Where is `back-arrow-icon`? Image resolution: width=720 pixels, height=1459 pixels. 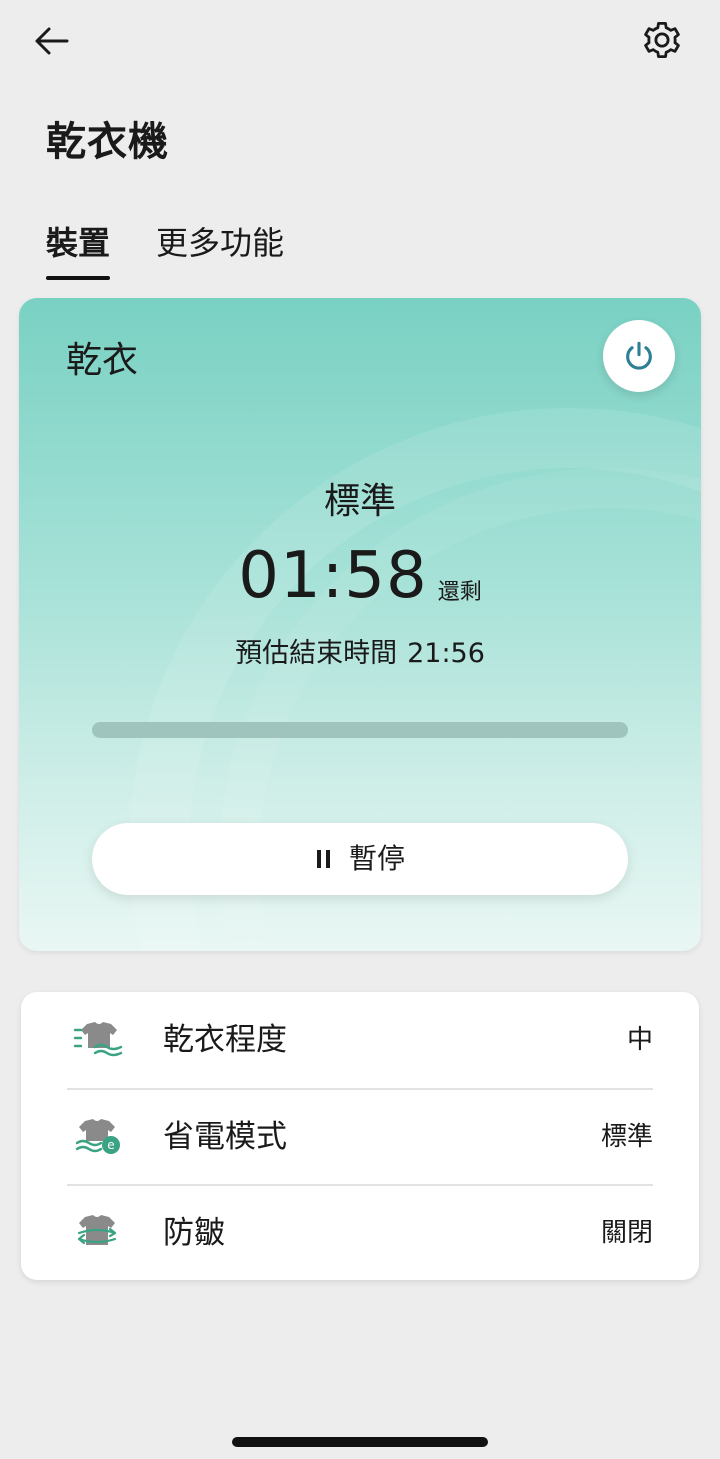
back-arrow-icon is located at coordinates (52, 41).